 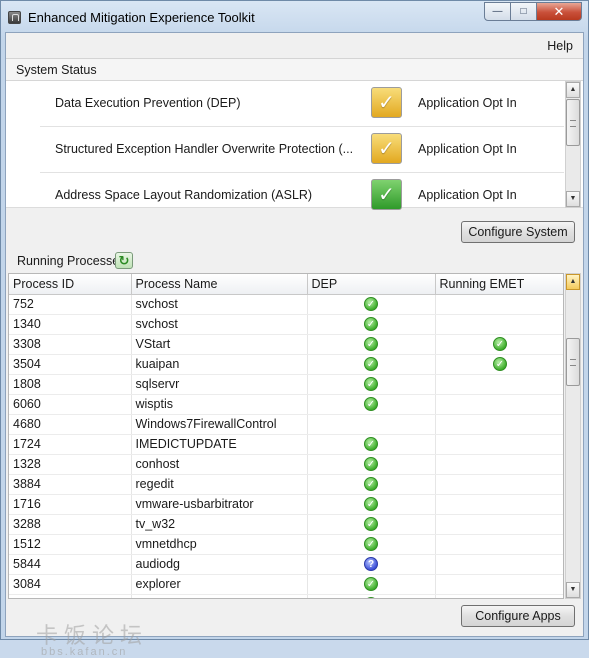 What do you see at coordinates (70, 324) in the screenshot?
I see `process-id-cell: 1340` at bounding box center [70, 324].